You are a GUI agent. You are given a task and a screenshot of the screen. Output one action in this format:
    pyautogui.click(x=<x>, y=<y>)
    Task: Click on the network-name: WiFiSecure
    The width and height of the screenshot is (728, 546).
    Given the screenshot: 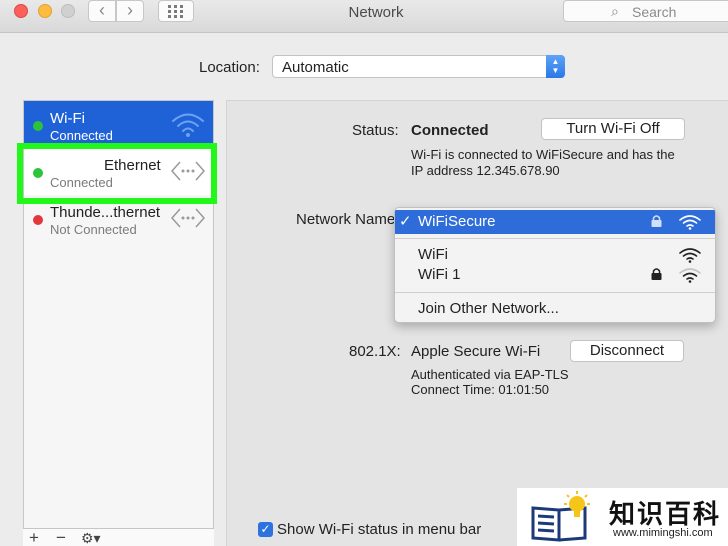 What is the action you would take?
    pyautogui.click(x=457, y=221)
    